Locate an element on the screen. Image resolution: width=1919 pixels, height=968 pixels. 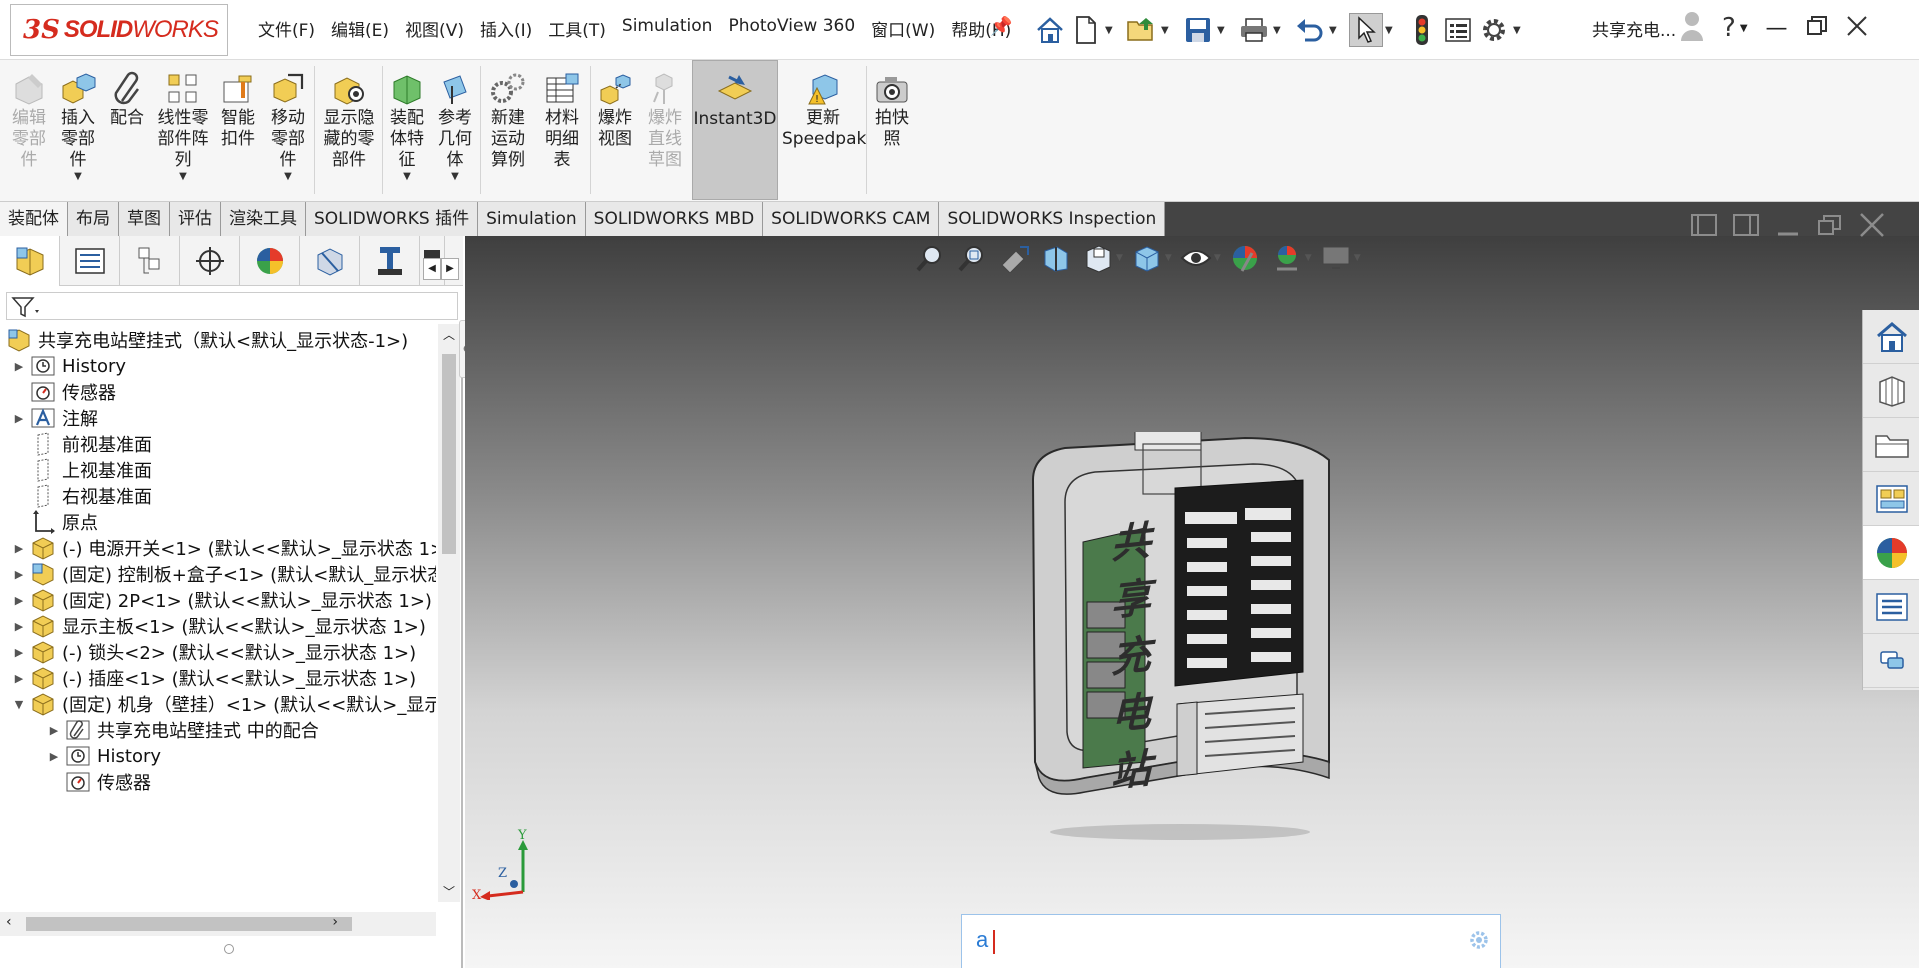
featuremanager-tab-icon is located at coordinates (30, 261).